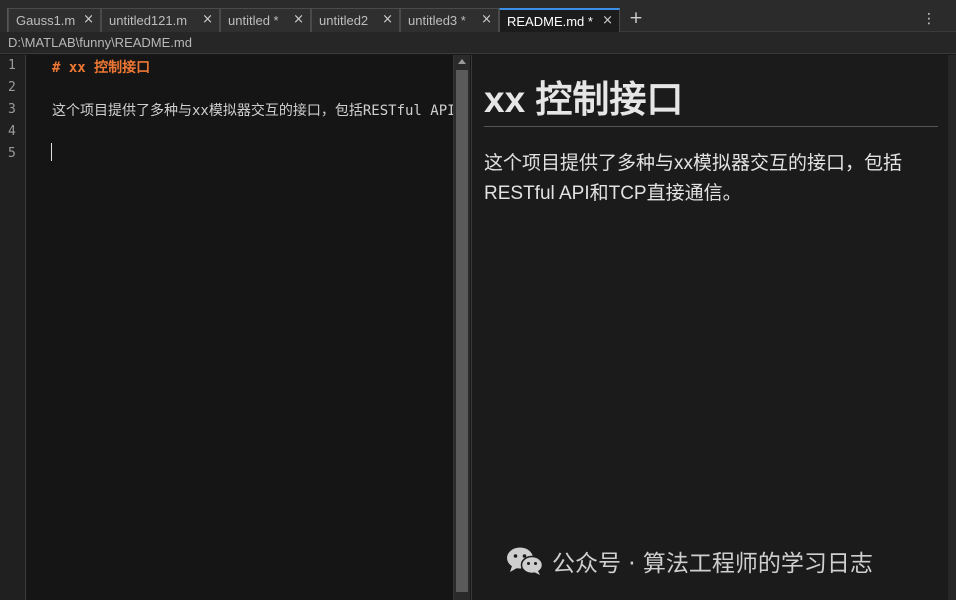 The height and width of the screenshot is (600, 956). I want to click on watermark: 公众号 · 算法工程师的学习日志, so click(689, 561).